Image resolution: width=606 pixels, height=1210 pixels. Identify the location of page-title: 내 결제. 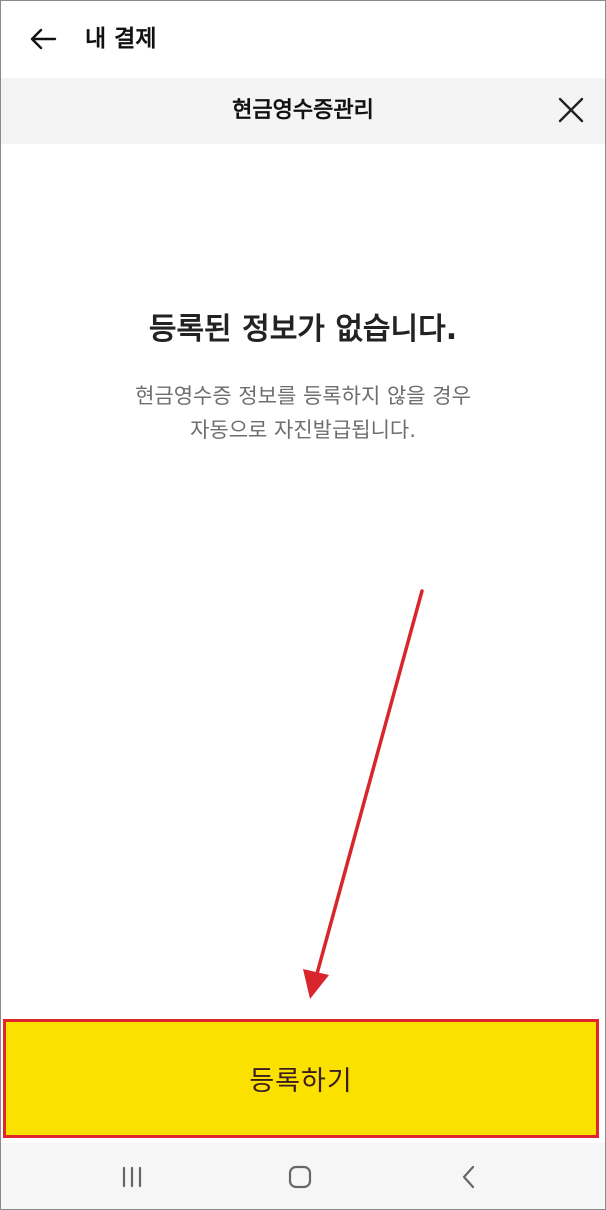
(121, 39).